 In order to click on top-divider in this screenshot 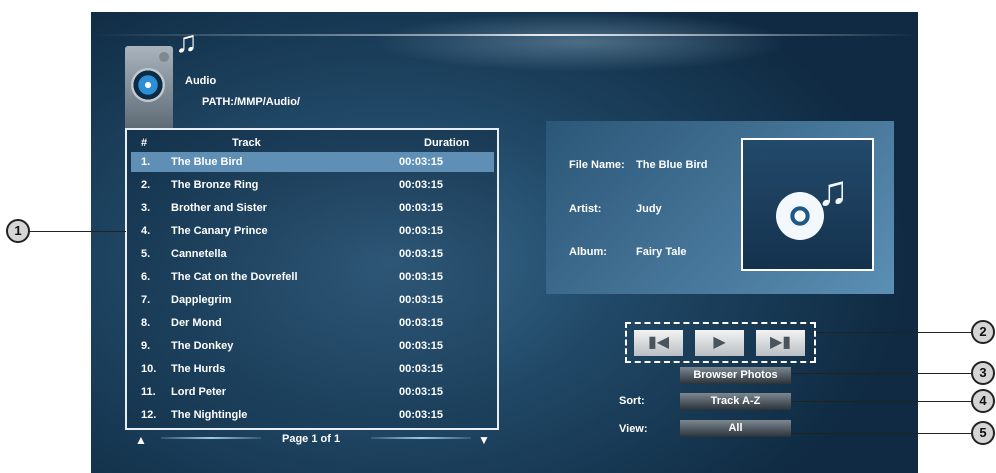, I will do `click(504, 35)`.